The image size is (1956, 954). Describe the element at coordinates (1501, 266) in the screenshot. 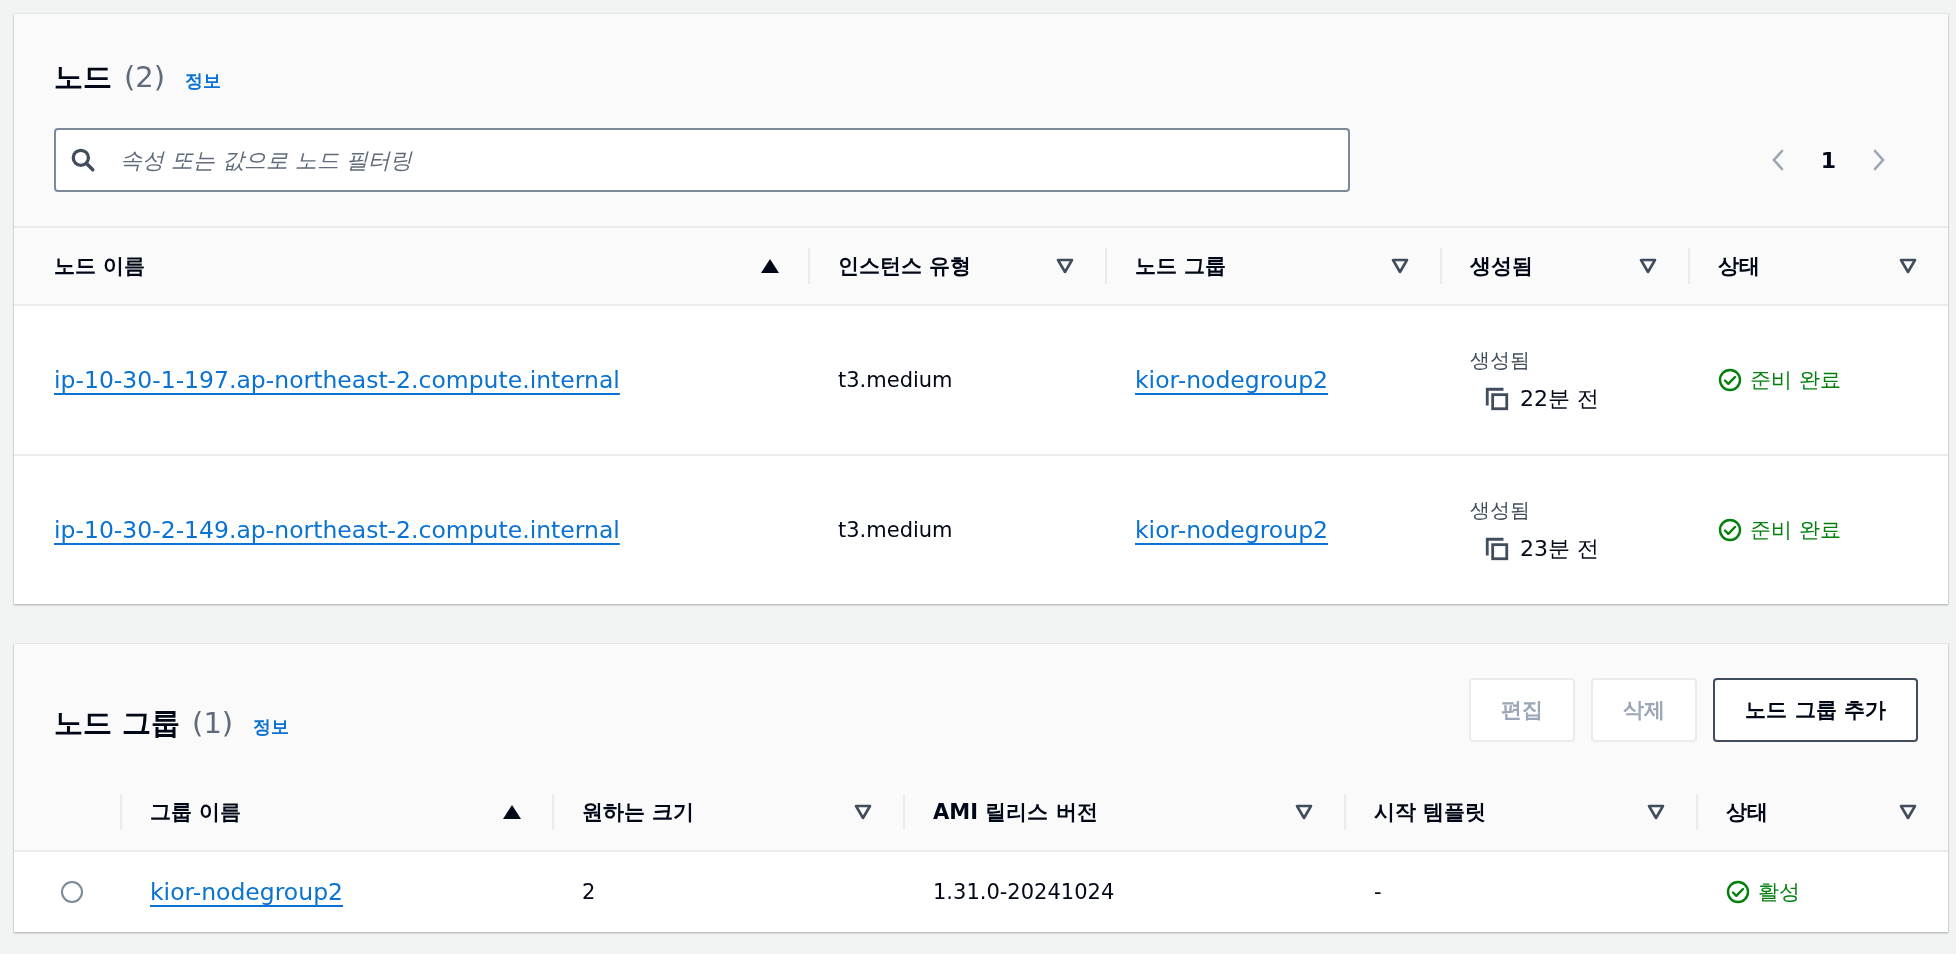

I see `column-header: 생성됨` at that location.